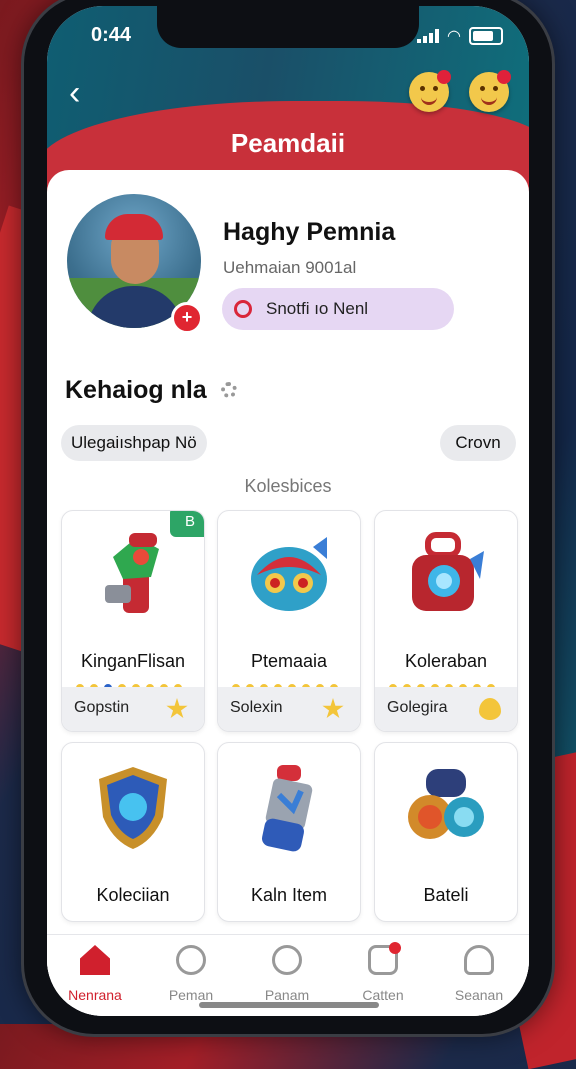 The image size is (576, 1069). Describe the element at coordinates (486, 36) in the screenshot. I see `battery-icon` at that location.